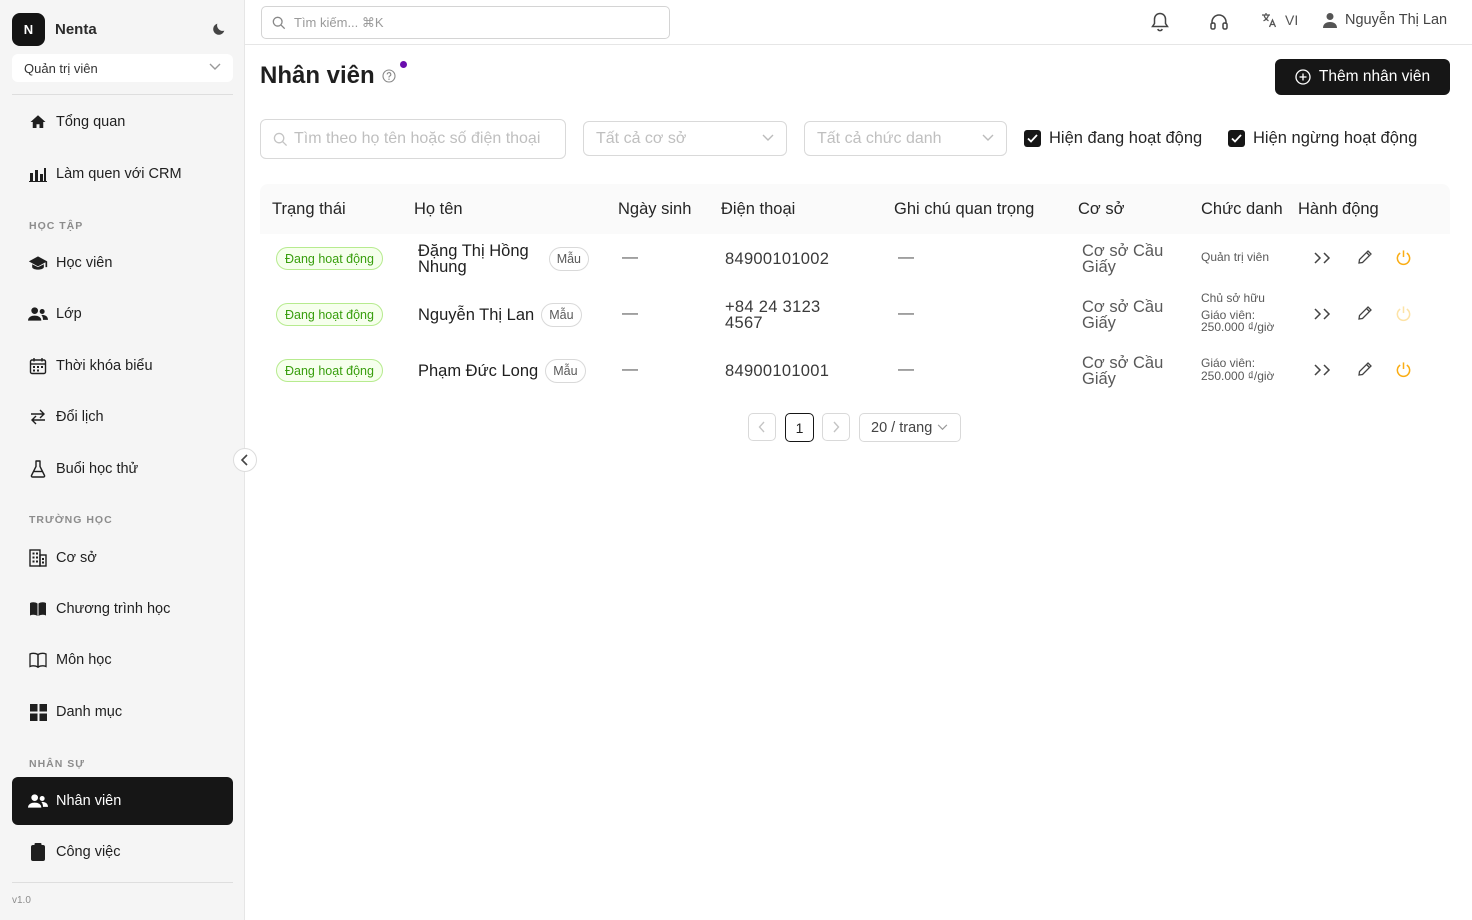 The image size is (1472, 920). Describe the element at coordinates (91, 122) in the screenshot. I see `sidebar-item-label: Tổng quan` at that location.